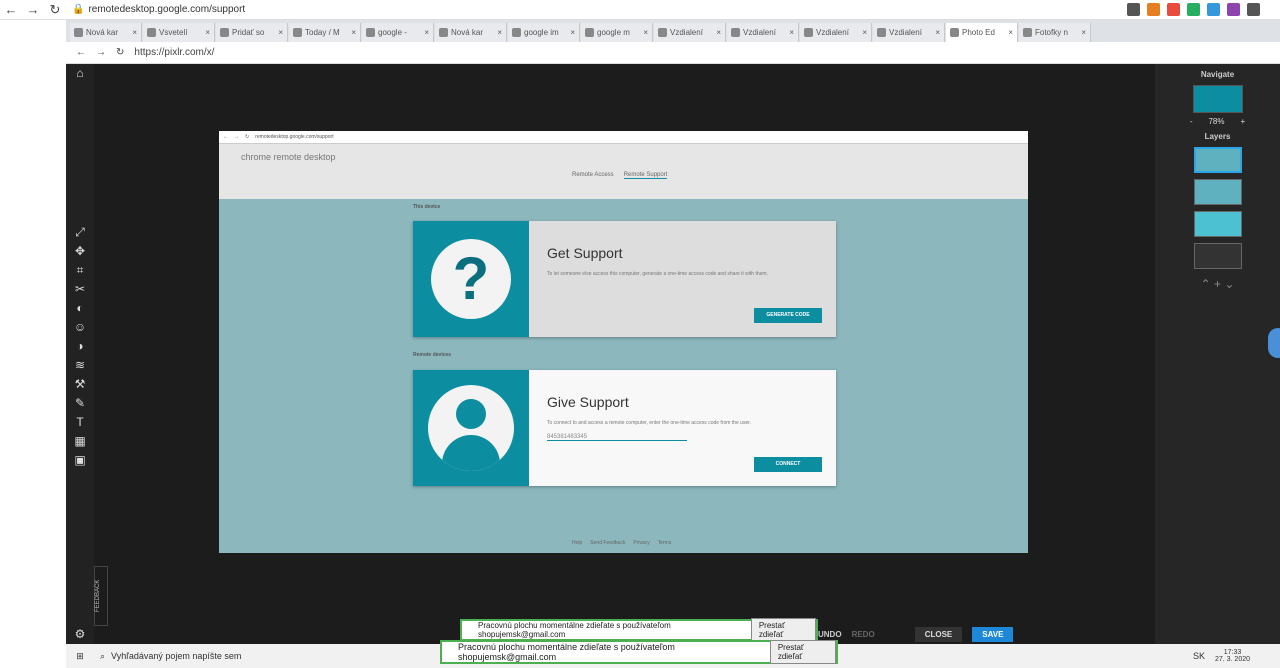 This screenshot has height=668, width=1280. What do you see at coordinates (80, 403) in the screenshot?
I see `draw-icon: ✎` at bounding box center [80, 403].